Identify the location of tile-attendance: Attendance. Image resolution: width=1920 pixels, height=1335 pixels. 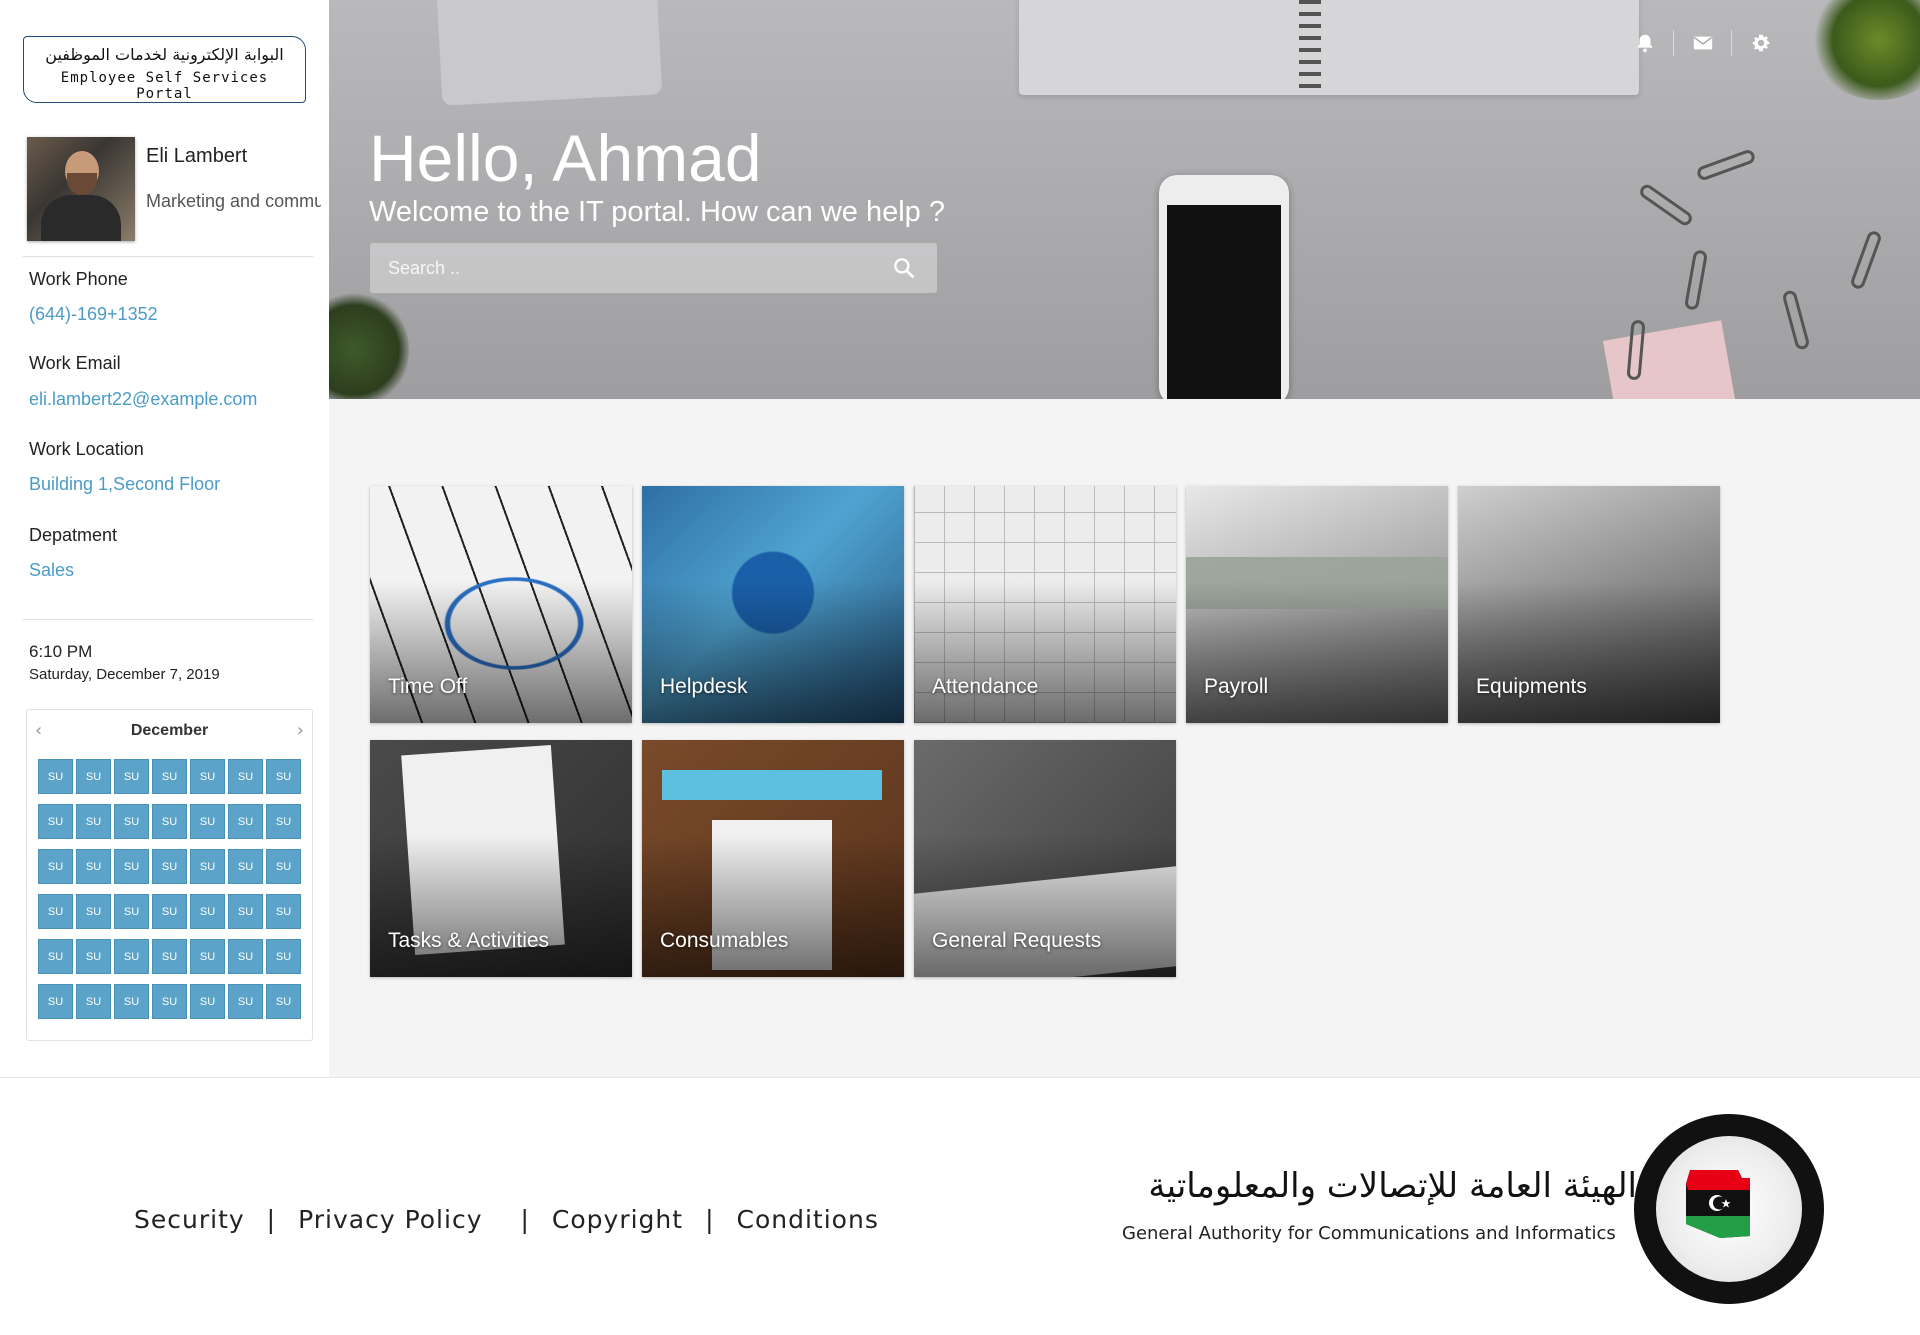
(1045, 604).